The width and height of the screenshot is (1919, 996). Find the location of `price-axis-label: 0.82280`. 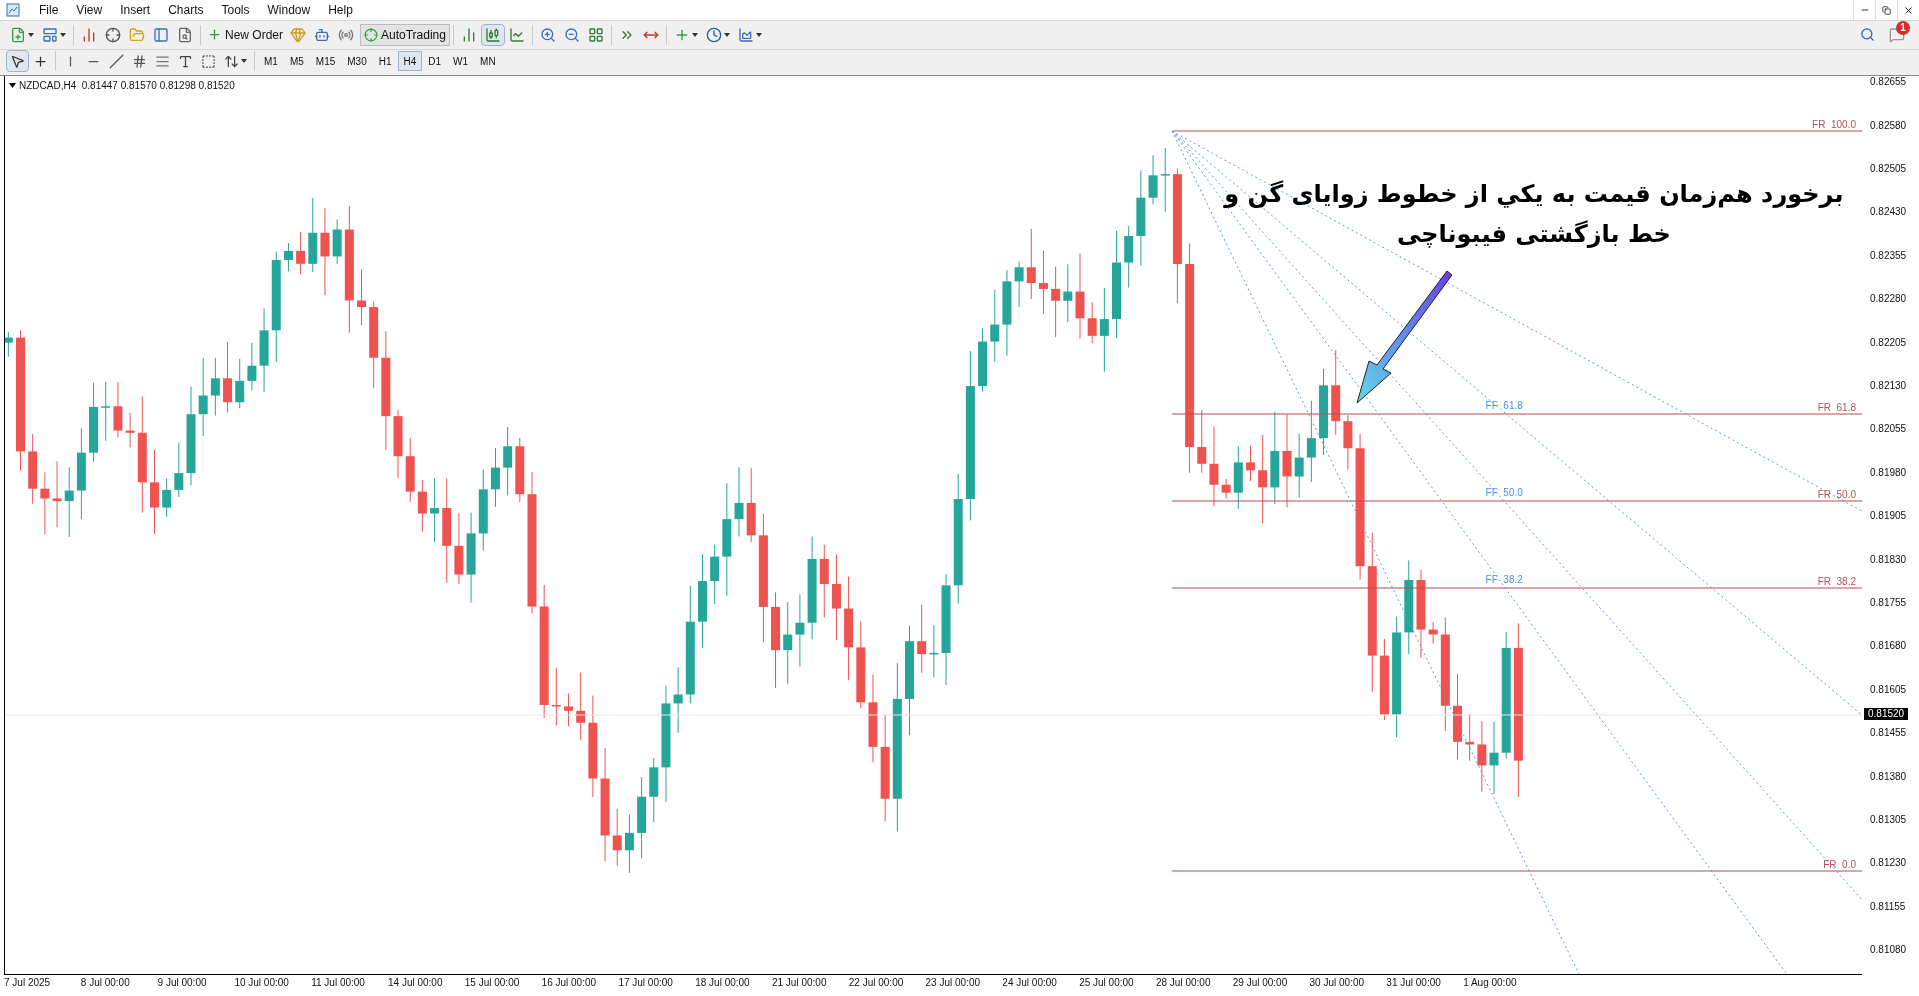

price-axis-label: 0.82280 is located at coordinates (1888, 299).